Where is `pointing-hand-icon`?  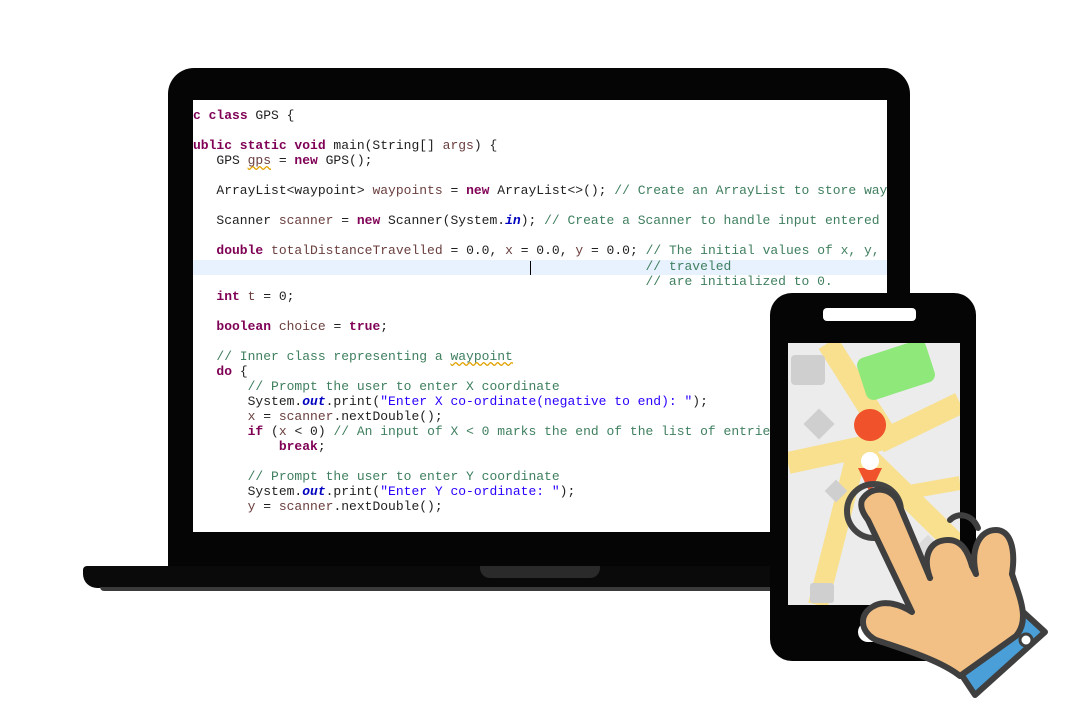
pointing-hand-icon is located at coordinates (953, 592).